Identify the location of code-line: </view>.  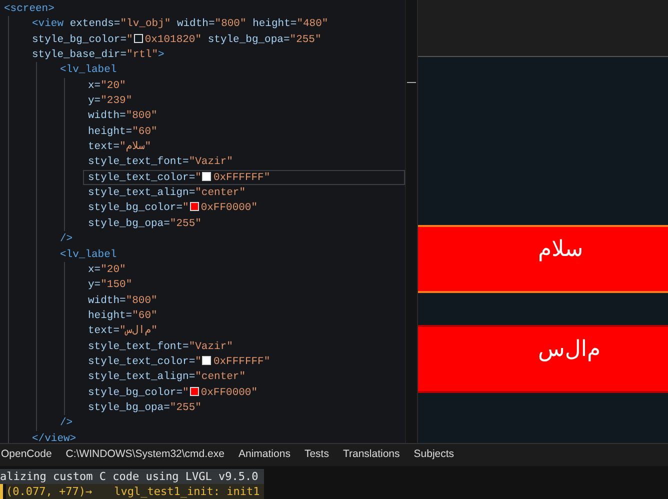
(54, 437).